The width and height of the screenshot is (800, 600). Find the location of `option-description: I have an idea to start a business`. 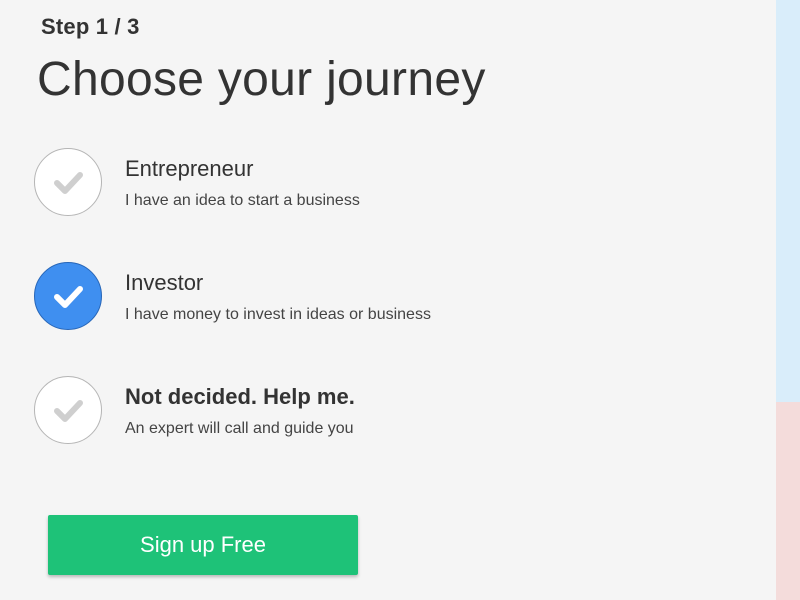

option-description: I have an idea to start a business is located at coordinates (242, 200).